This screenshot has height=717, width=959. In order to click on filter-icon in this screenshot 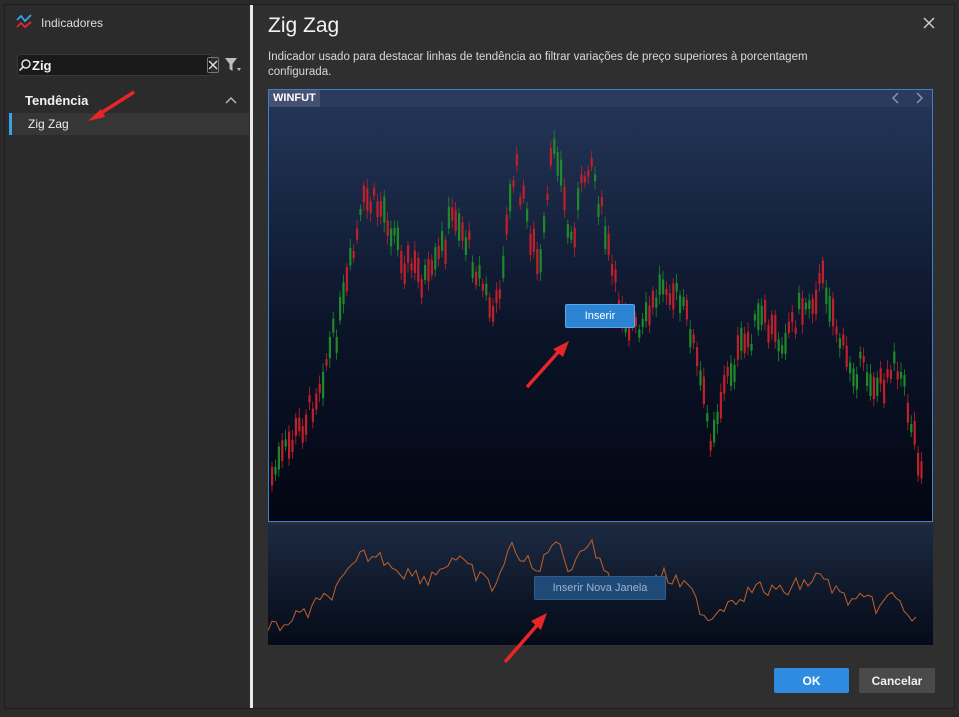, I will do `click(233, 64)`.